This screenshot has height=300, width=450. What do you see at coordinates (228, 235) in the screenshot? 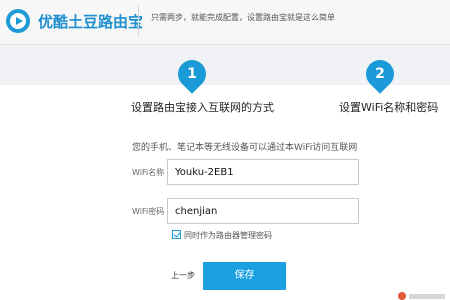
I see `admin-password-checkbox-label: 同时作为路由器管理密码` at bounding box center [228, 235].